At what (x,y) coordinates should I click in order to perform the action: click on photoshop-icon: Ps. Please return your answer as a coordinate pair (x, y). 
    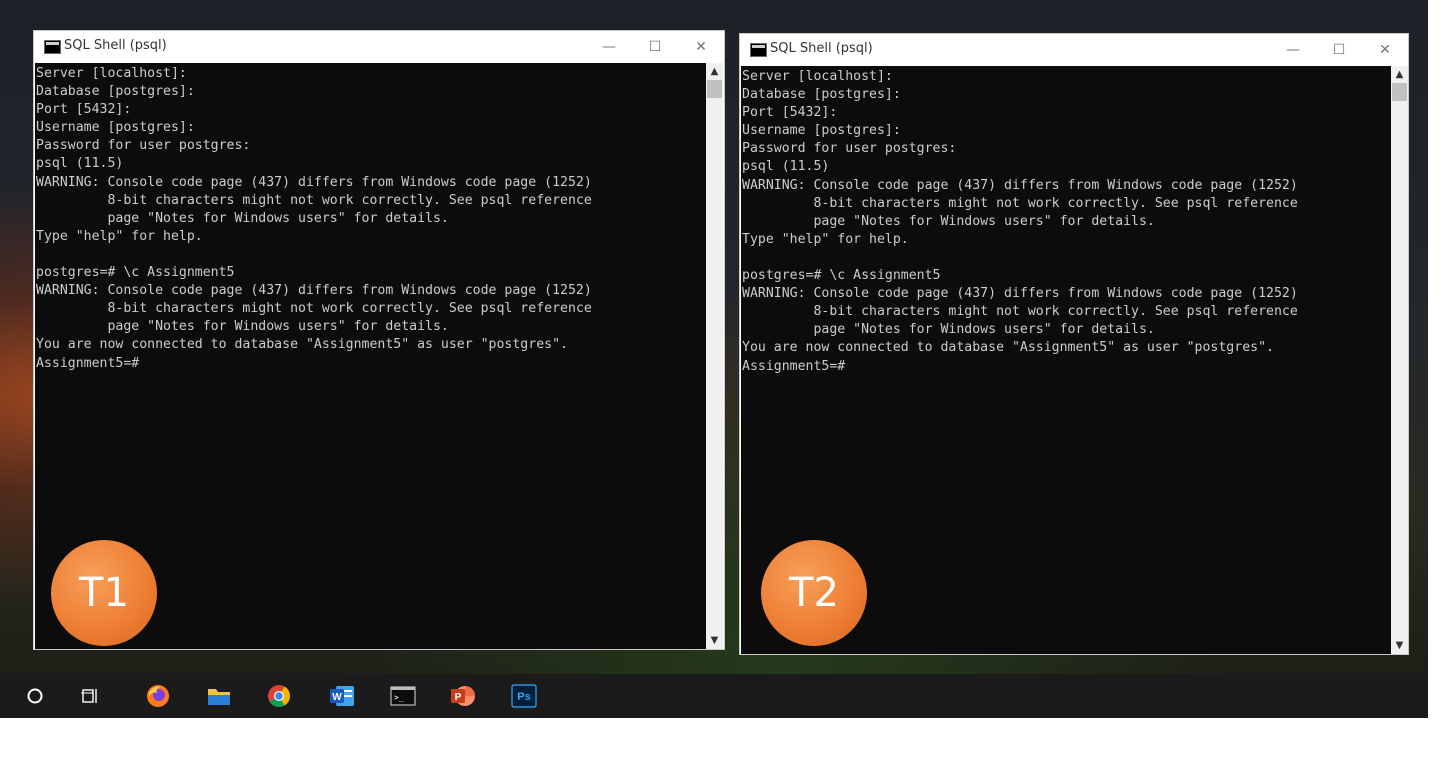
    Looking at the image, I should click on (524, 696).